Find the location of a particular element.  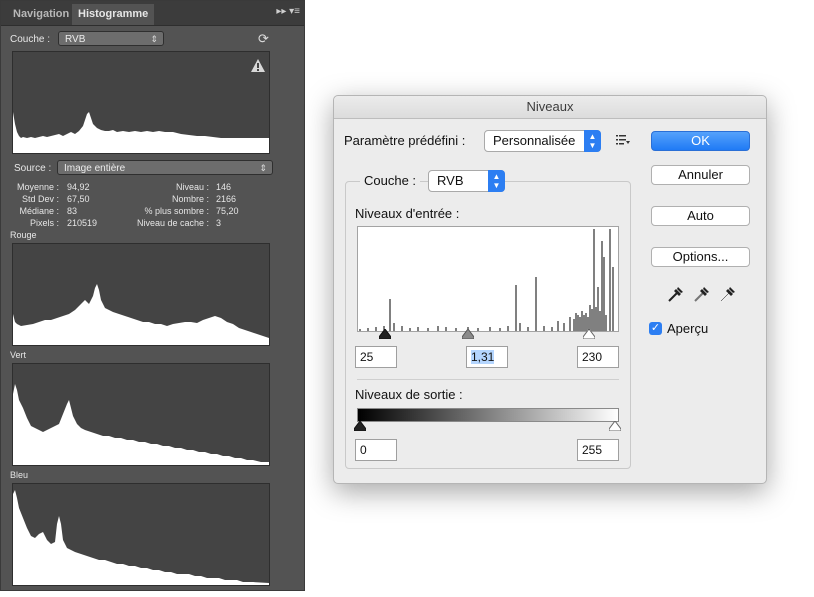

channel-label-rouge: Rouge is located at coordinates (23, 235).